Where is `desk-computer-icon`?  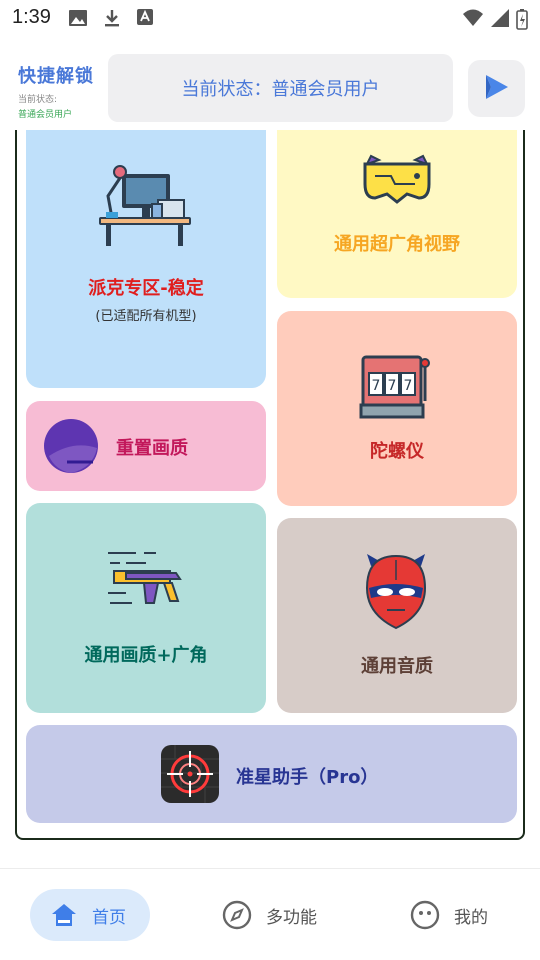
desk-computer-icon is located at coordinates (146, 207).